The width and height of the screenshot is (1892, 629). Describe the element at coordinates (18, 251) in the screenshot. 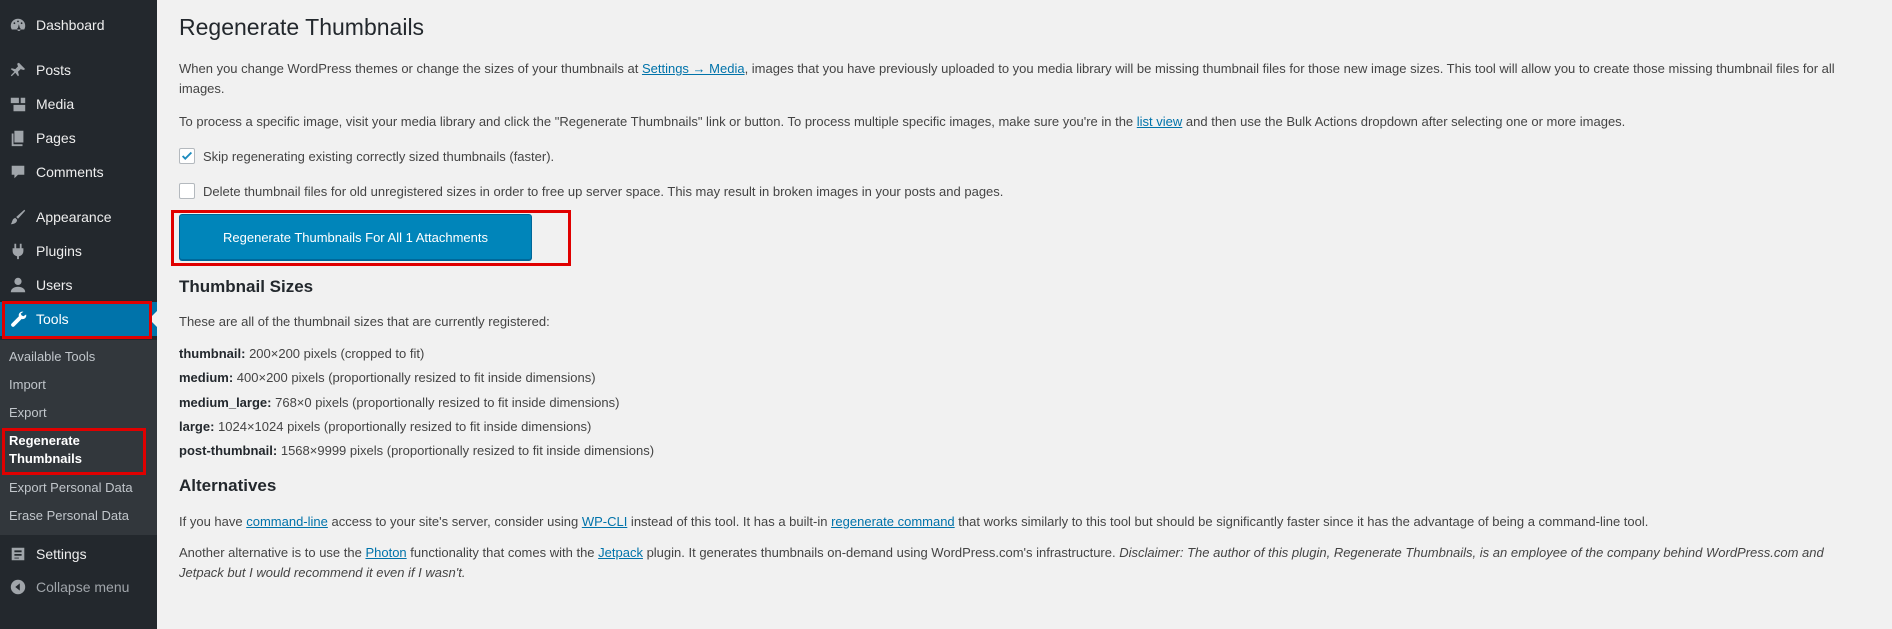

I see `plugin-icon` at that location.